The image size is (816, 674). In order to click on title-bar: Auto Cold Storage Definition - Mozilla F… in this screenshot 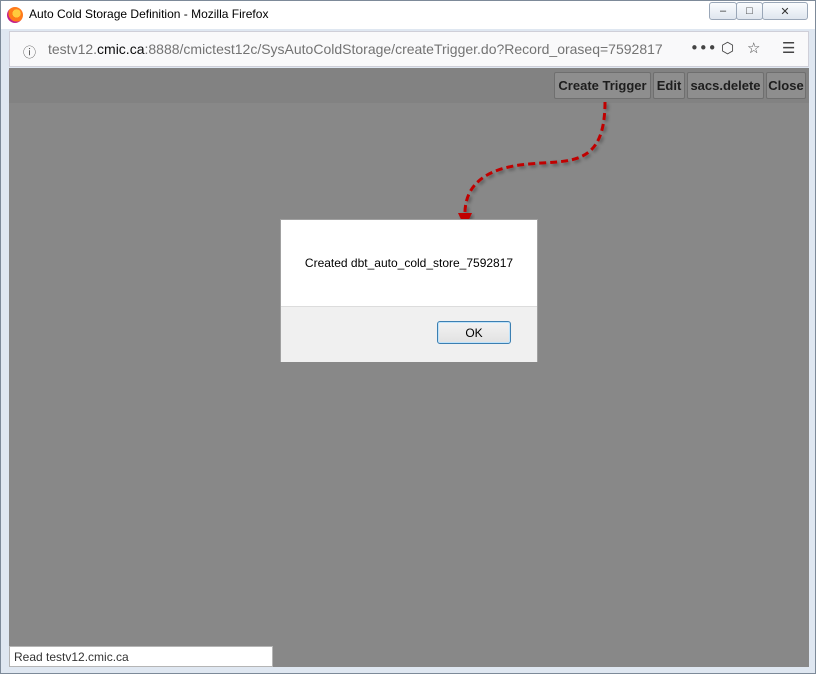, I will do `click(408, 15)`.